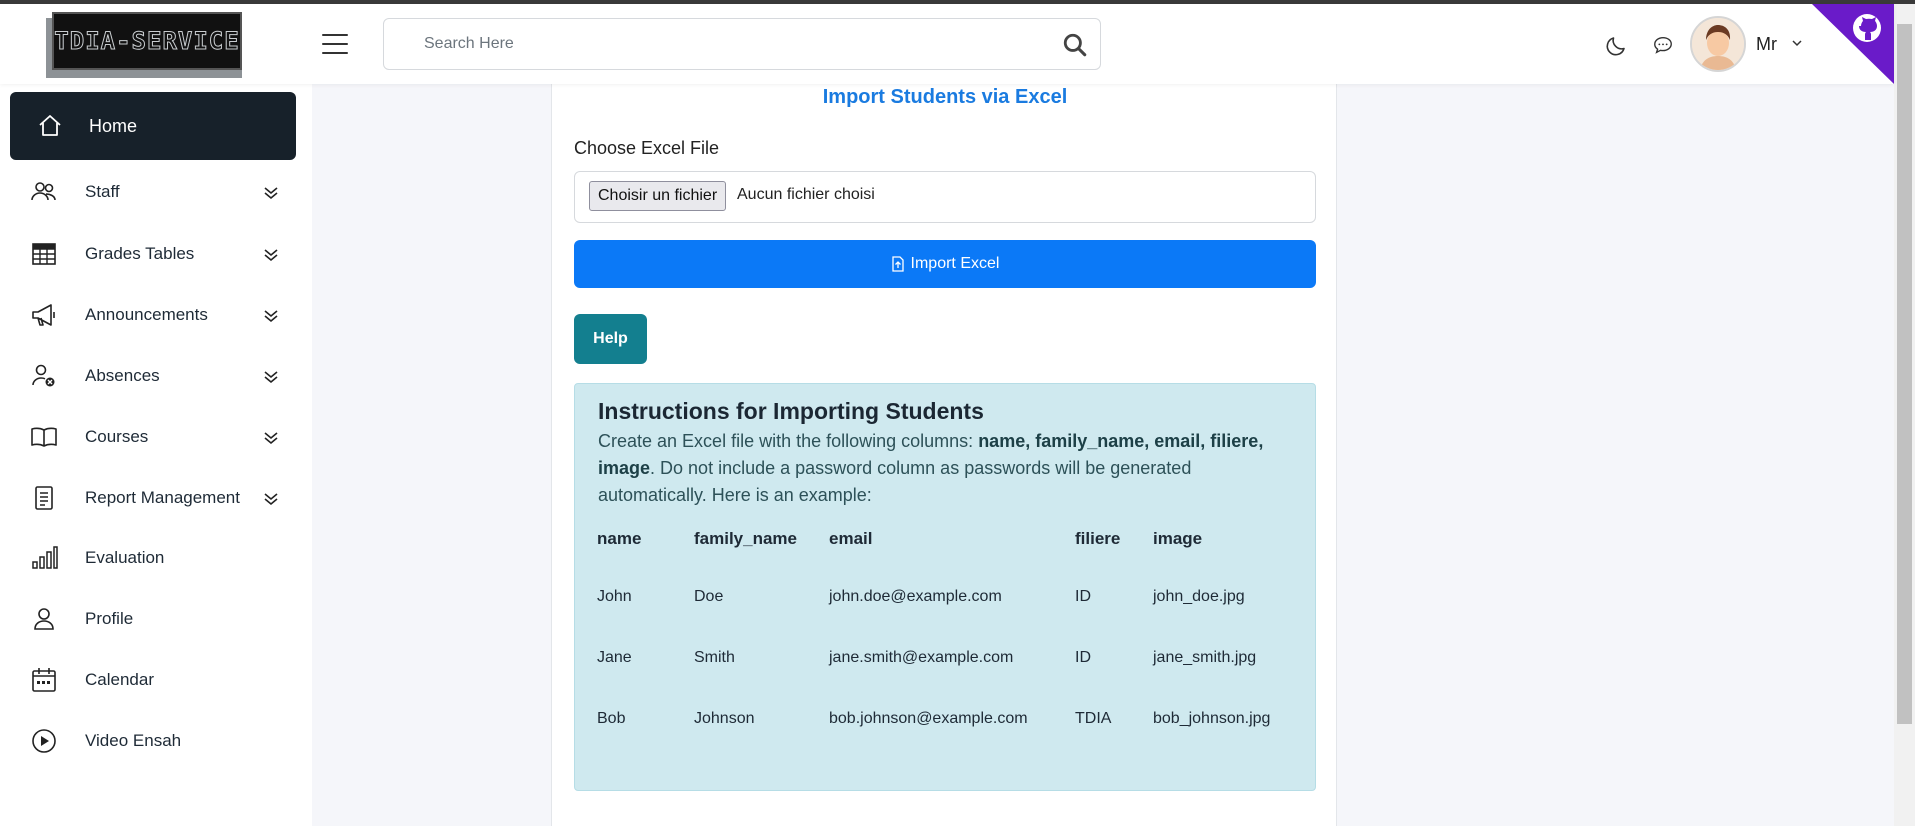  I want to click on table-cell: Doe, so click(709, 596).